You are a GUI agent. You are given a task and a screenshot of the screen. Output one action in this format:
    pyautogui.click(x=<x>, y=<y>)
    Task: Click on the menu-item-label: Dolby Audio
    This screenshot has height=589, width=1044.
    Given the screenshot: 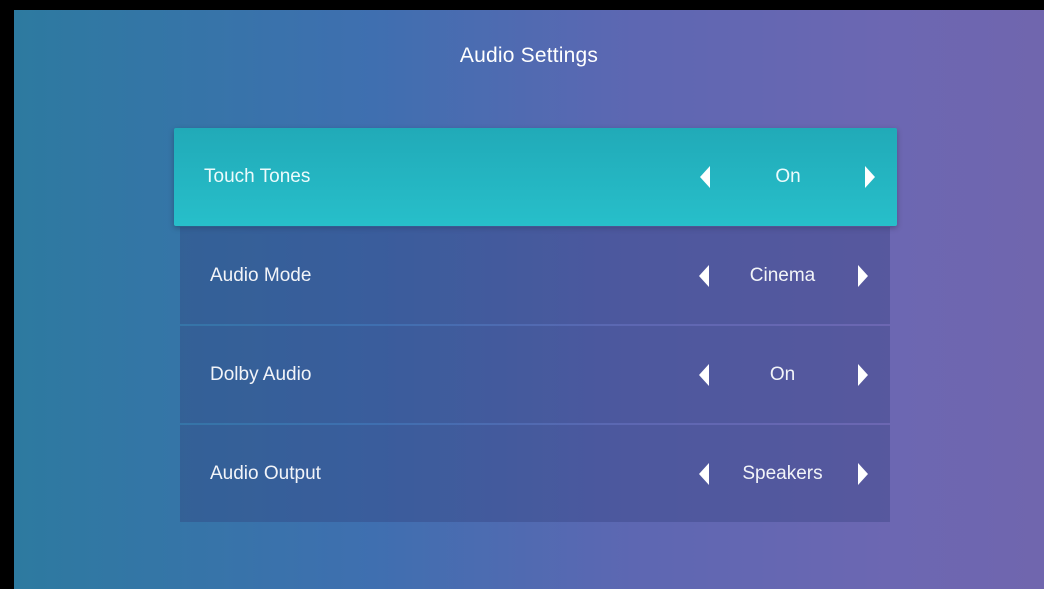 What is the action you would take?
    pyautogui.click(x=261, y=374)
    